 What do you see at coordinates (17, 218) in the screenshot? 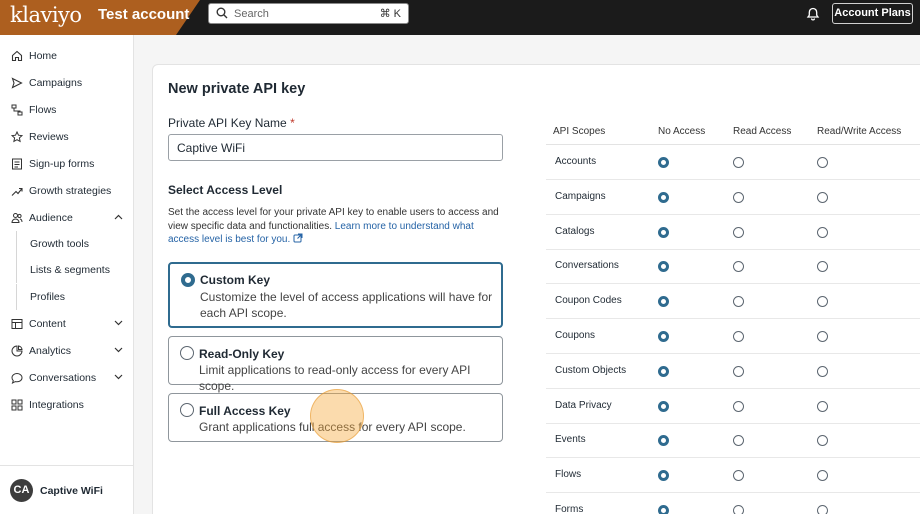
I see `audience-icon` at bounding box center [17, 218].